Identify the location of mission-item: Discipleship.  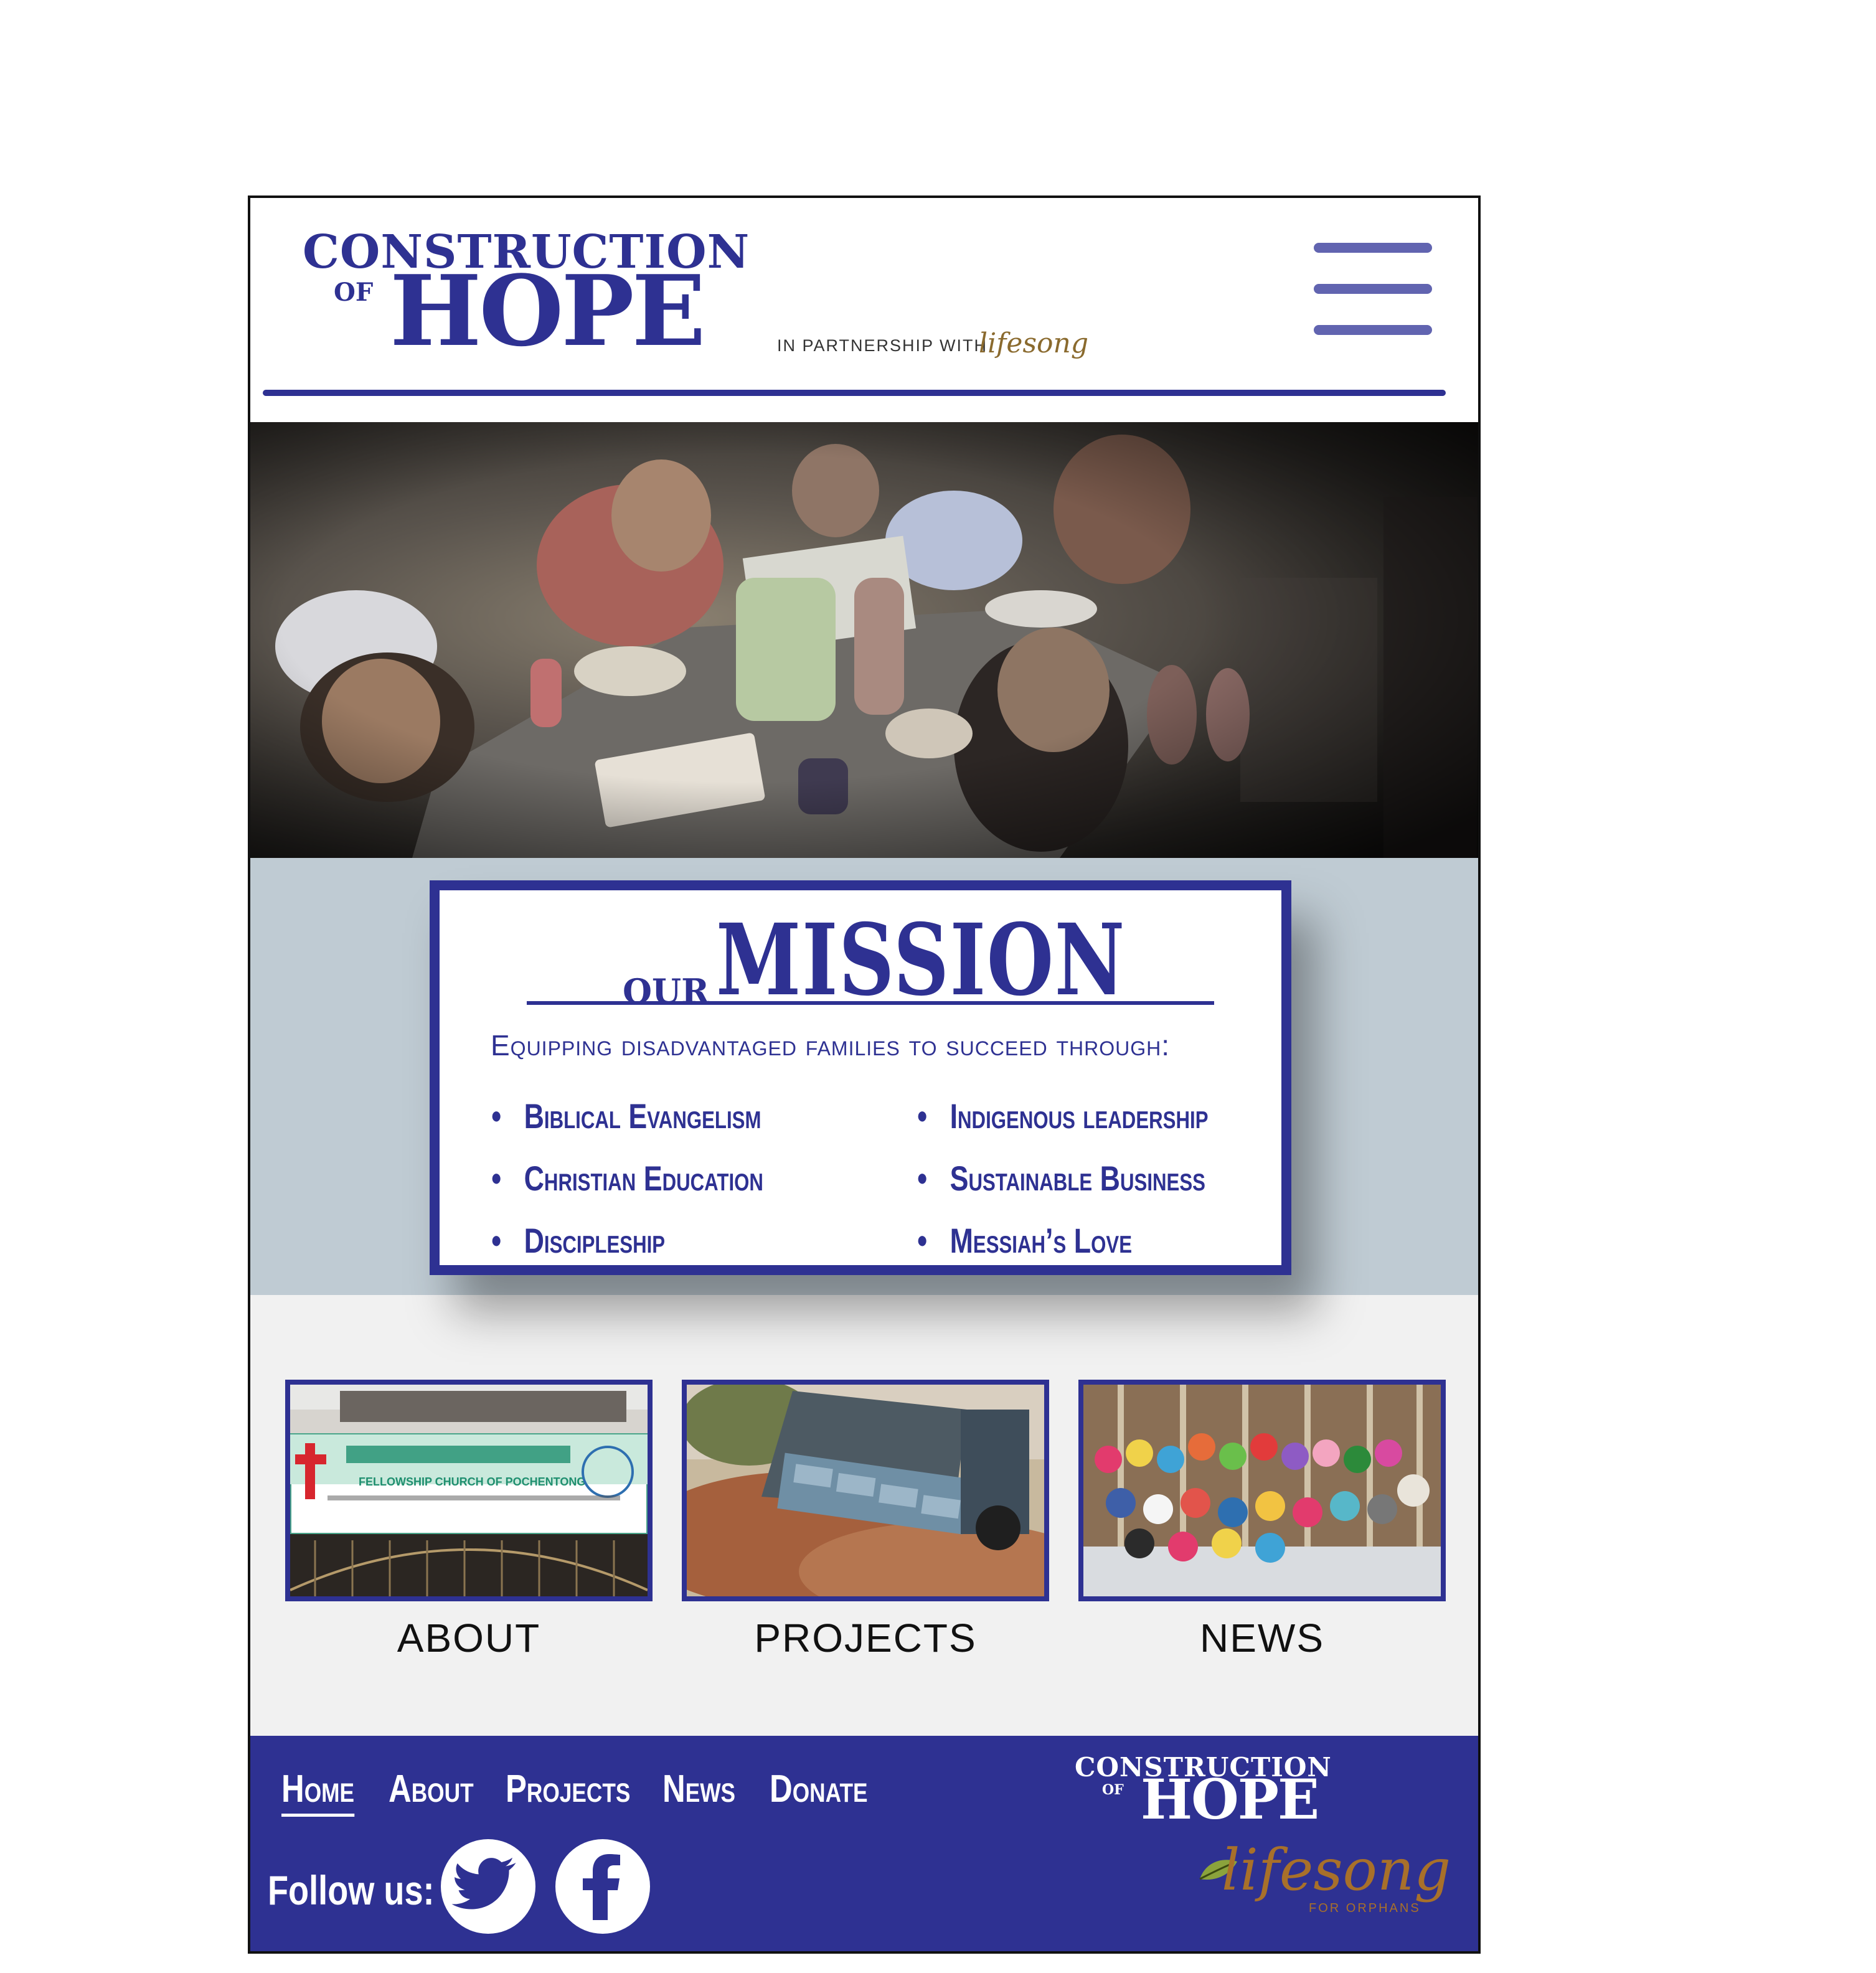
(627, 1251).